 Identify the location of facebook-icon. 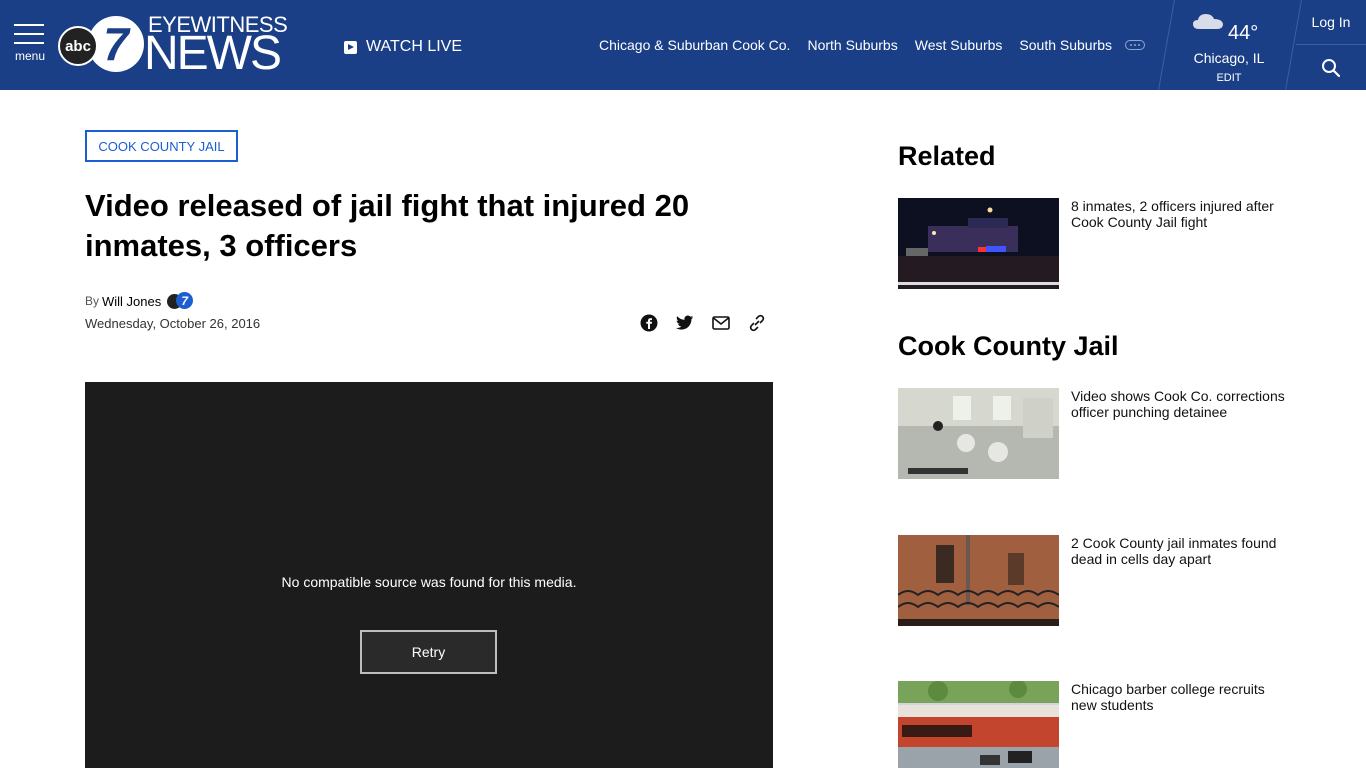
(649, 323).